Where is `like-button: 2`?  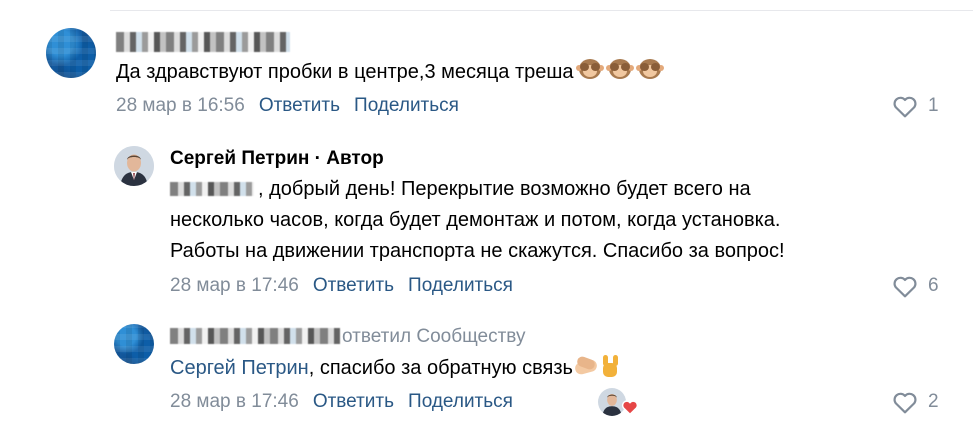
like-button: 2 is located at coordinates (915, 402).